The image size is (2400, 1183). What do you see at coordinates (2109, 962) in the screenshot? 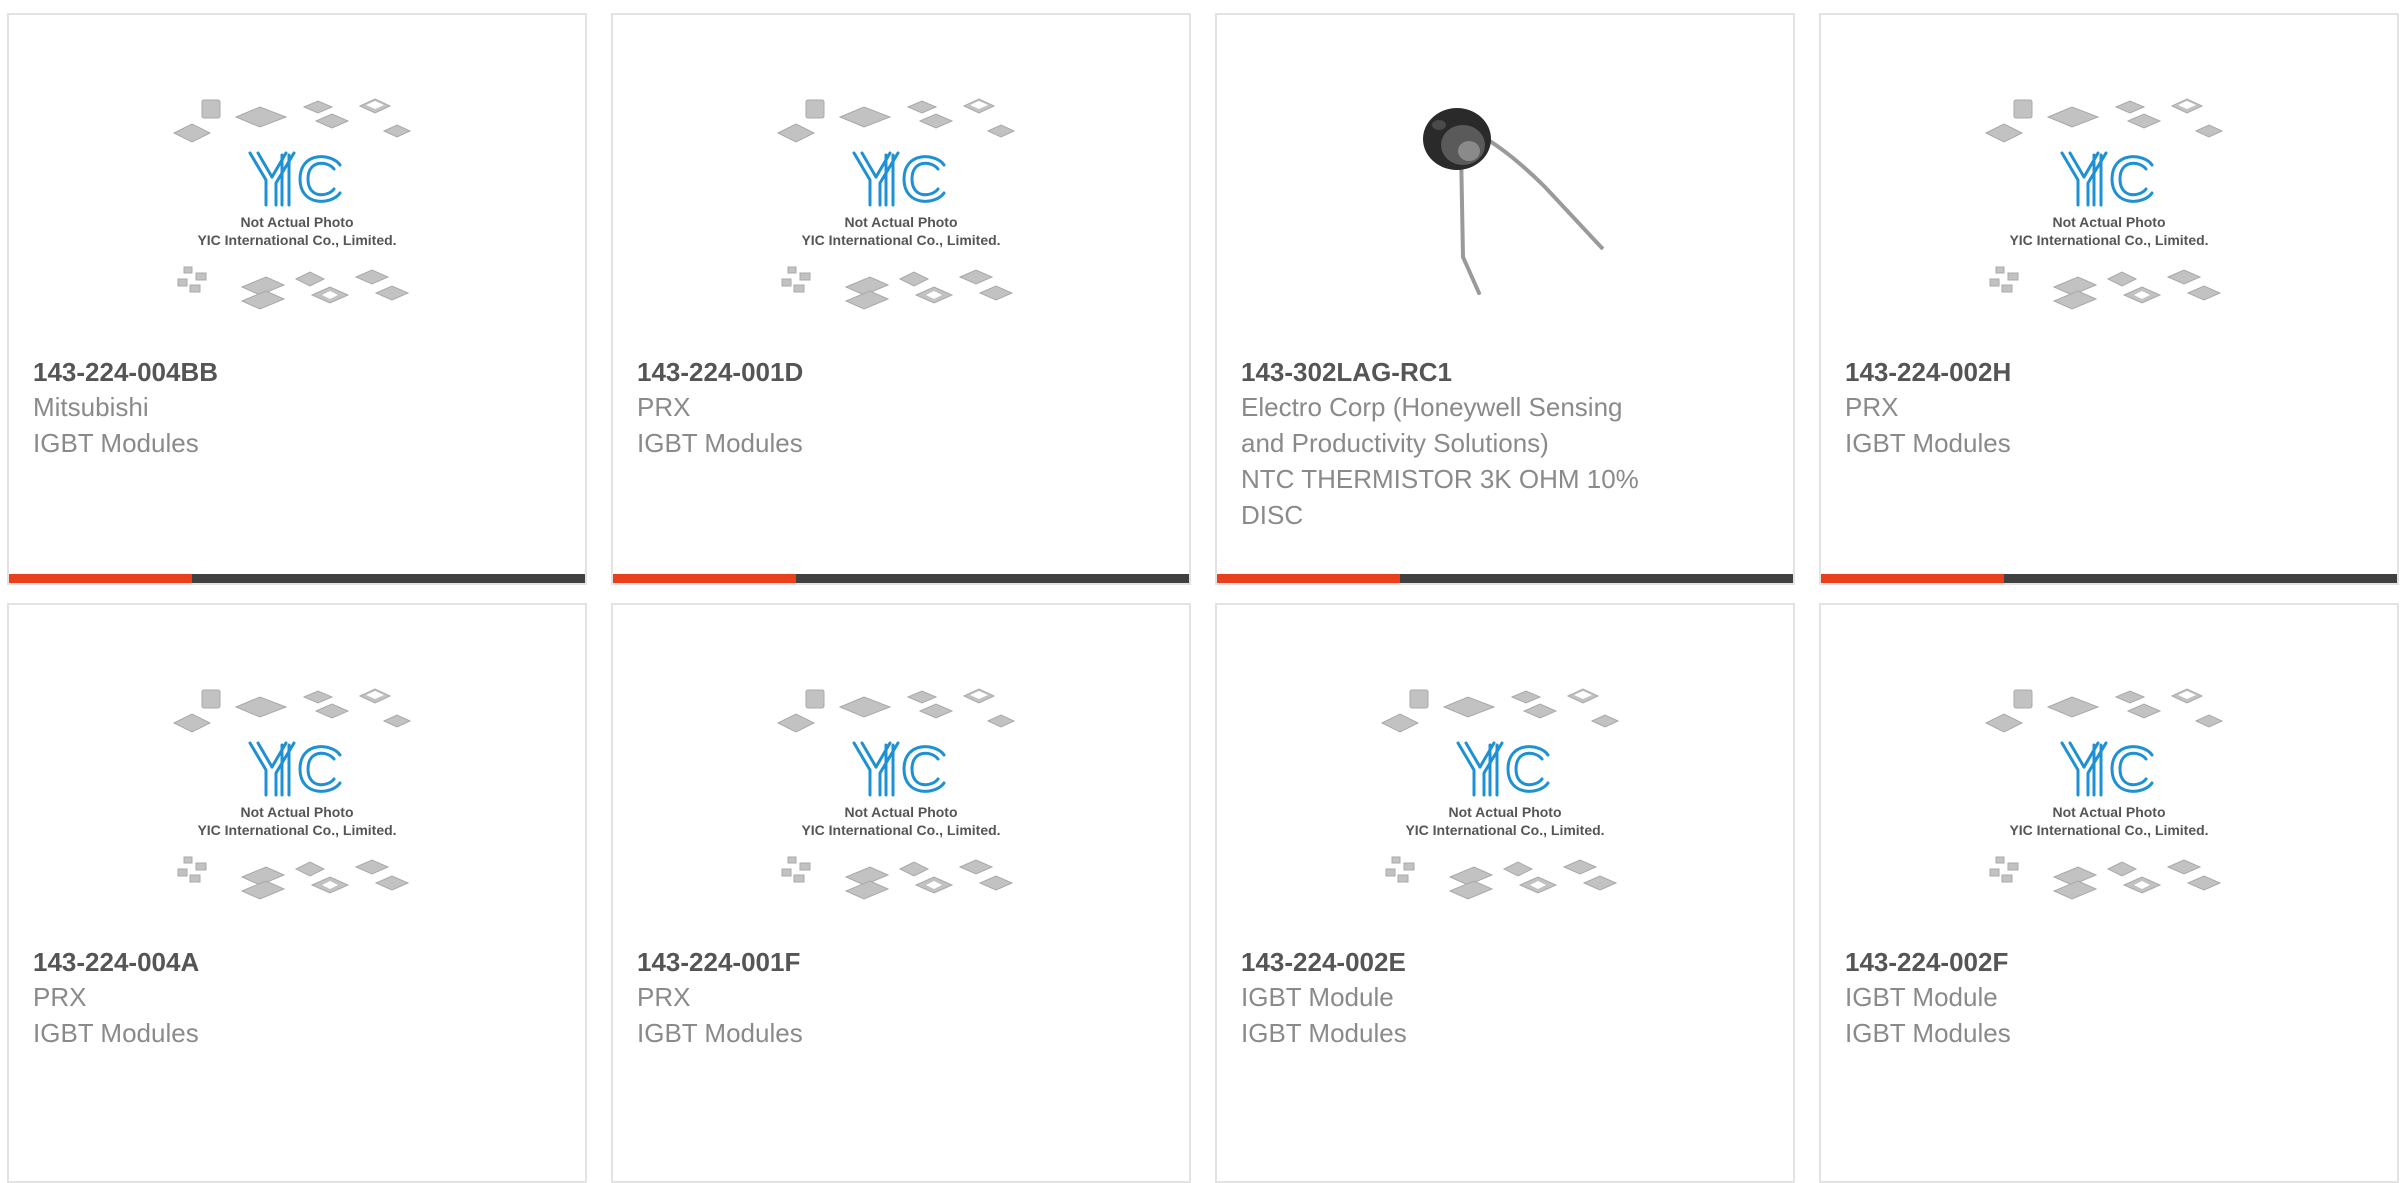
I see `part-number-link: 143-224-002F` at bounding box center [2109, 962].